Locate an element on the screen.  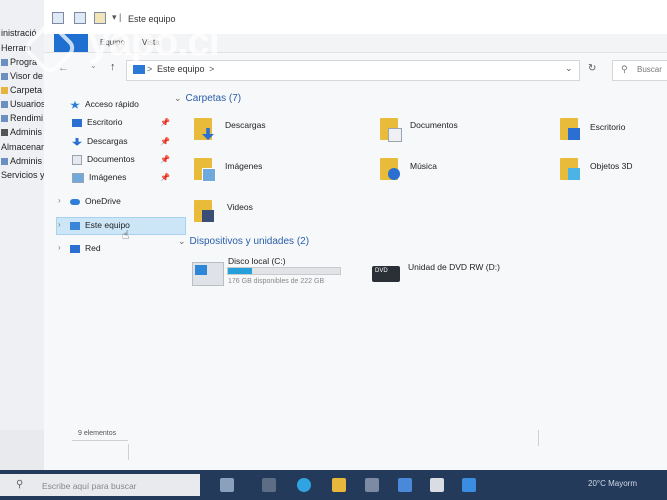
store-icon is located at coordinates (372, 485).